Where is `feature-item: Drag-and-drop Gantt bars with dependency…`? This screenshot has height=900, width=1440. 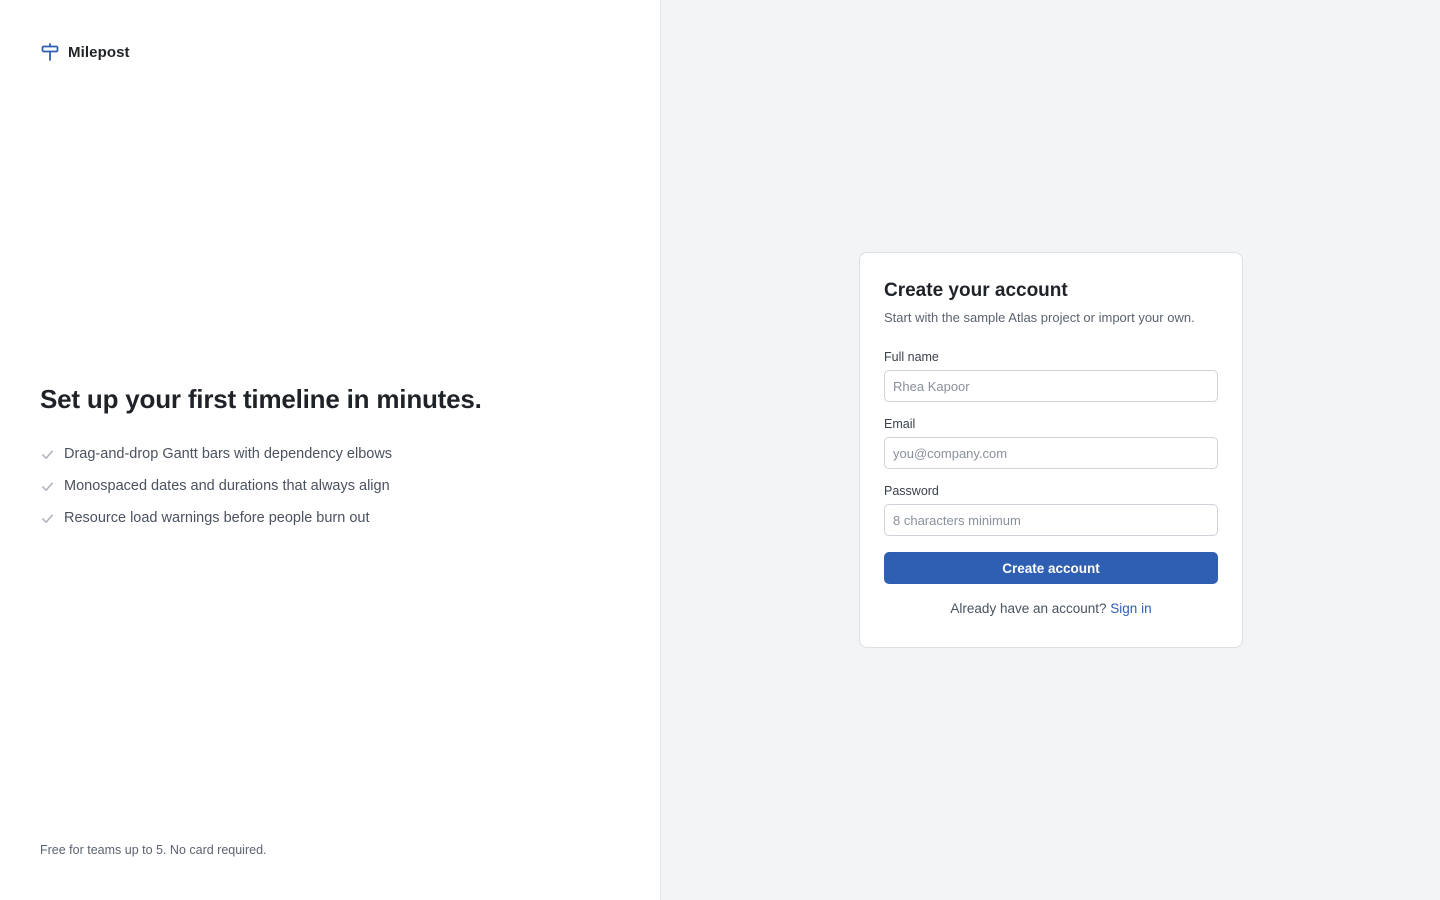 feature-item: Drag-and-drop Gantt bars with dependency… is located at coordinates (330, 454).